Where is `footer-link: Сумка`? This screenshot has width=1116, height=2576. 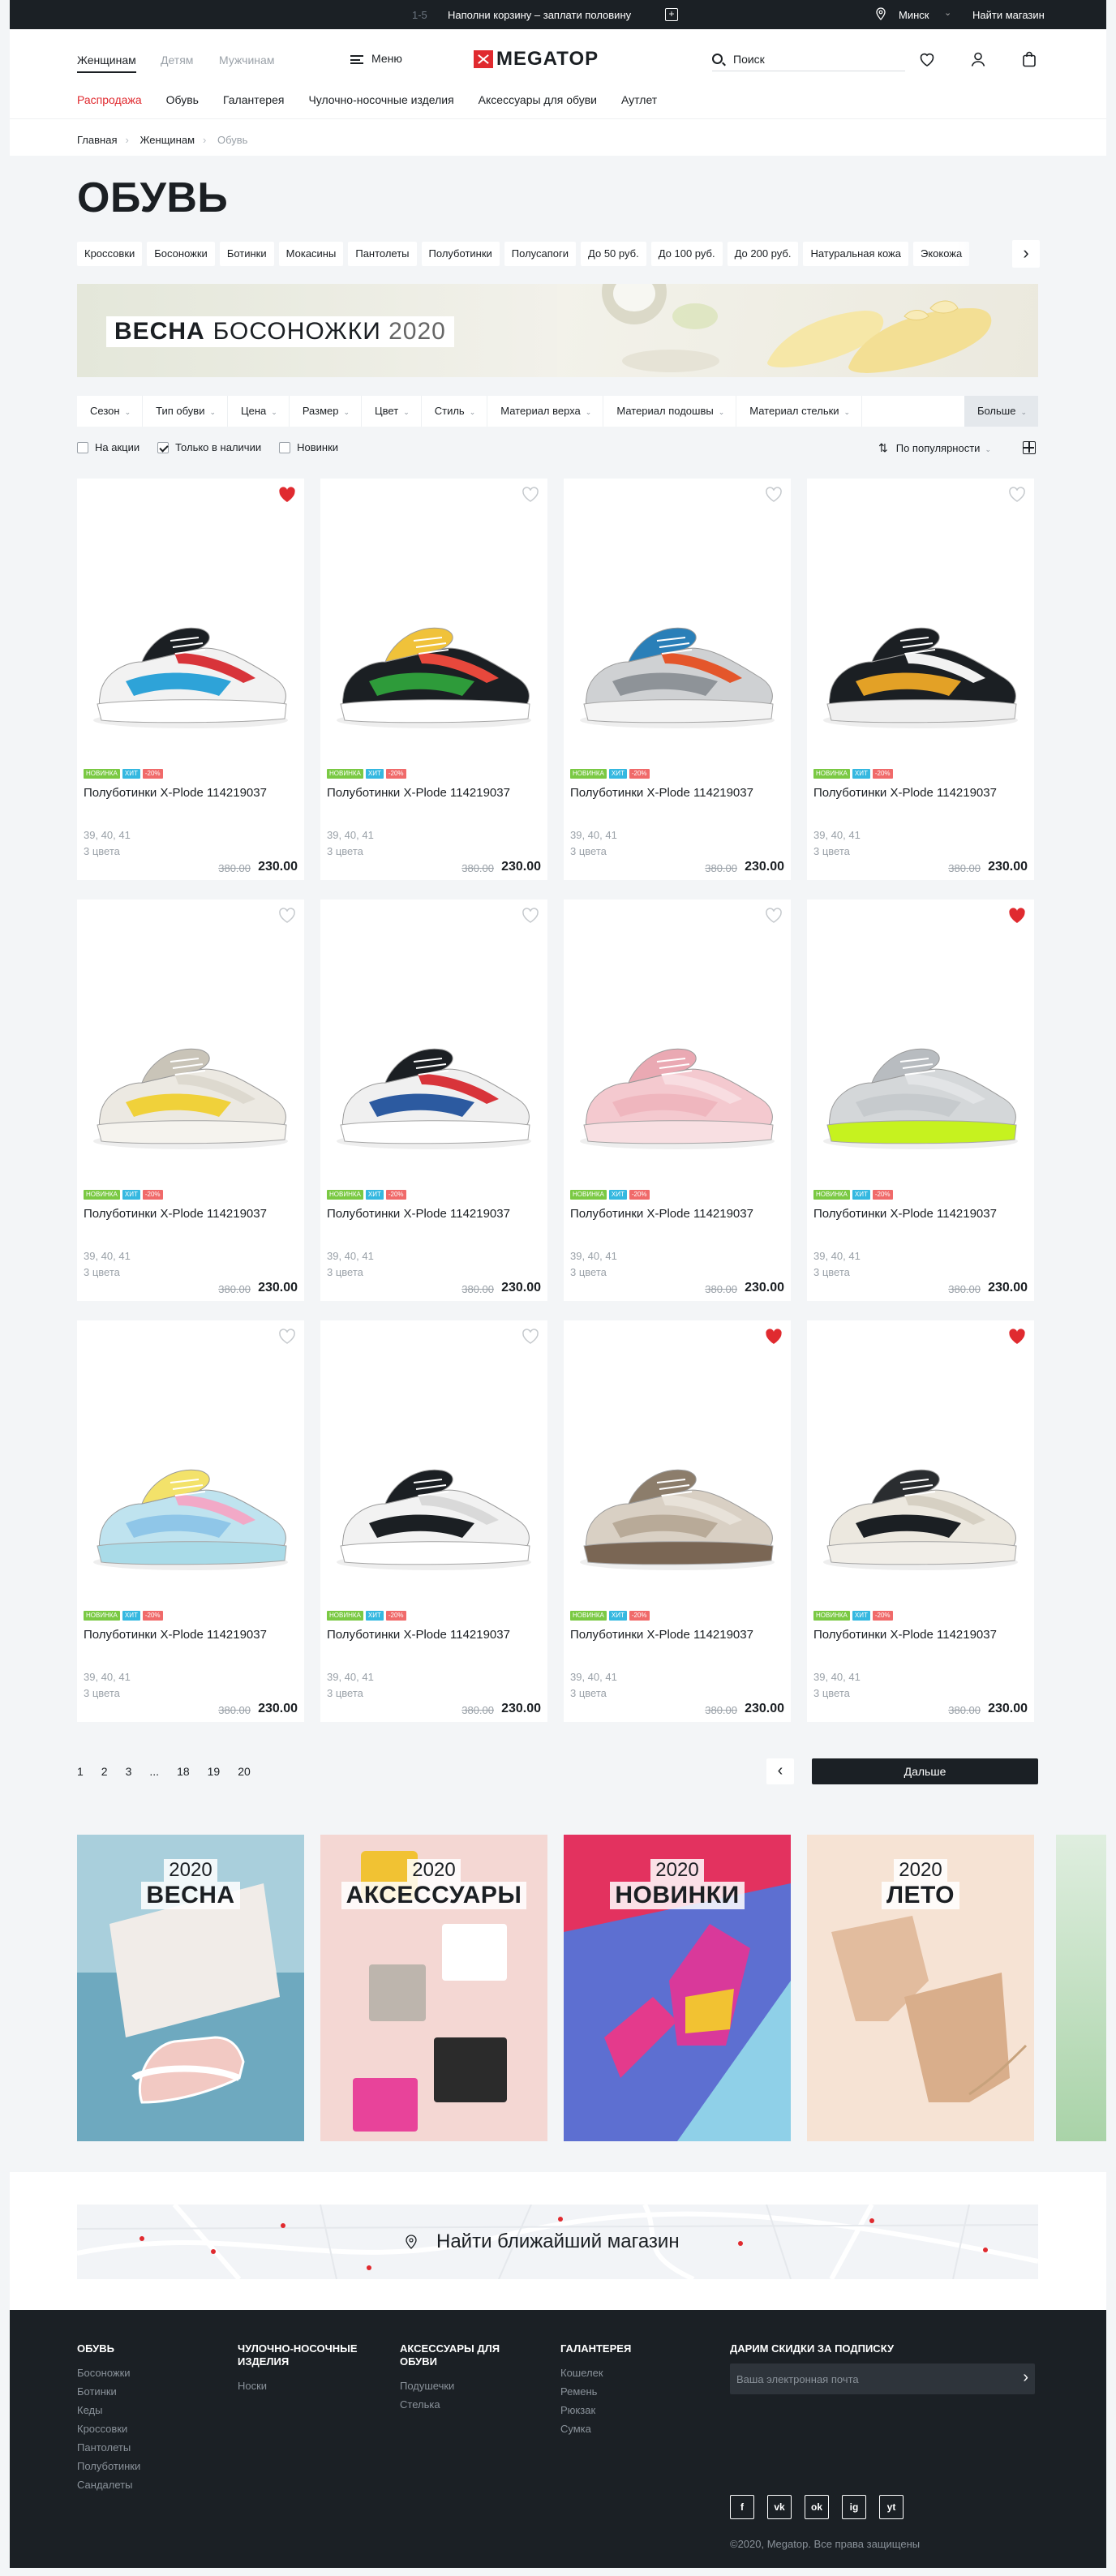
footer-link: Сумка is located at coordinates (629, 2428).